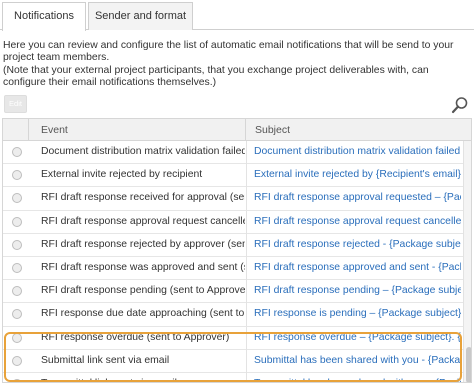 Image resolution: width=474 pixels, height=383 pixels. Describe the element at coordinates (122, 175) in the screenshot. I see `event-cell: External invite rejected by recipient` at that location.